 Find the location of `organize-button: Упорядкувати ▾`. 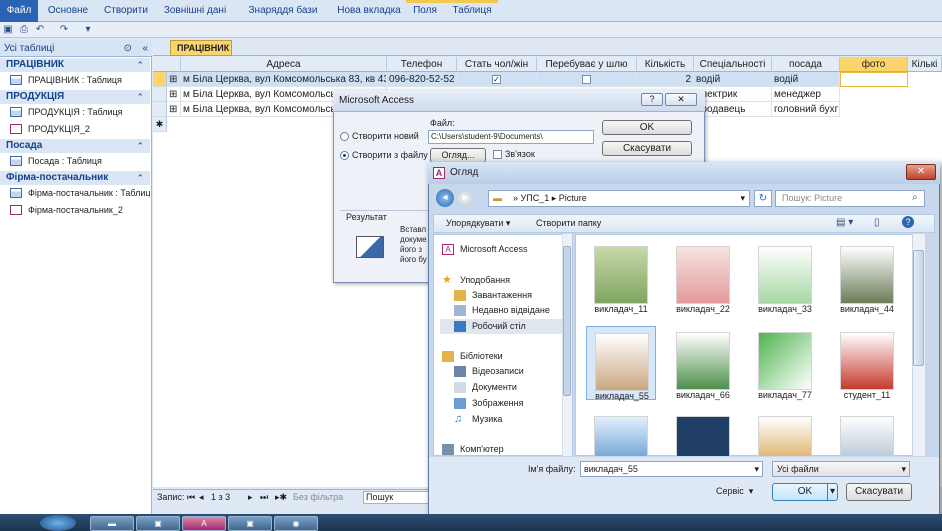

organize-button: Упорядкувати ▾ is located at coordinates (478, 223).